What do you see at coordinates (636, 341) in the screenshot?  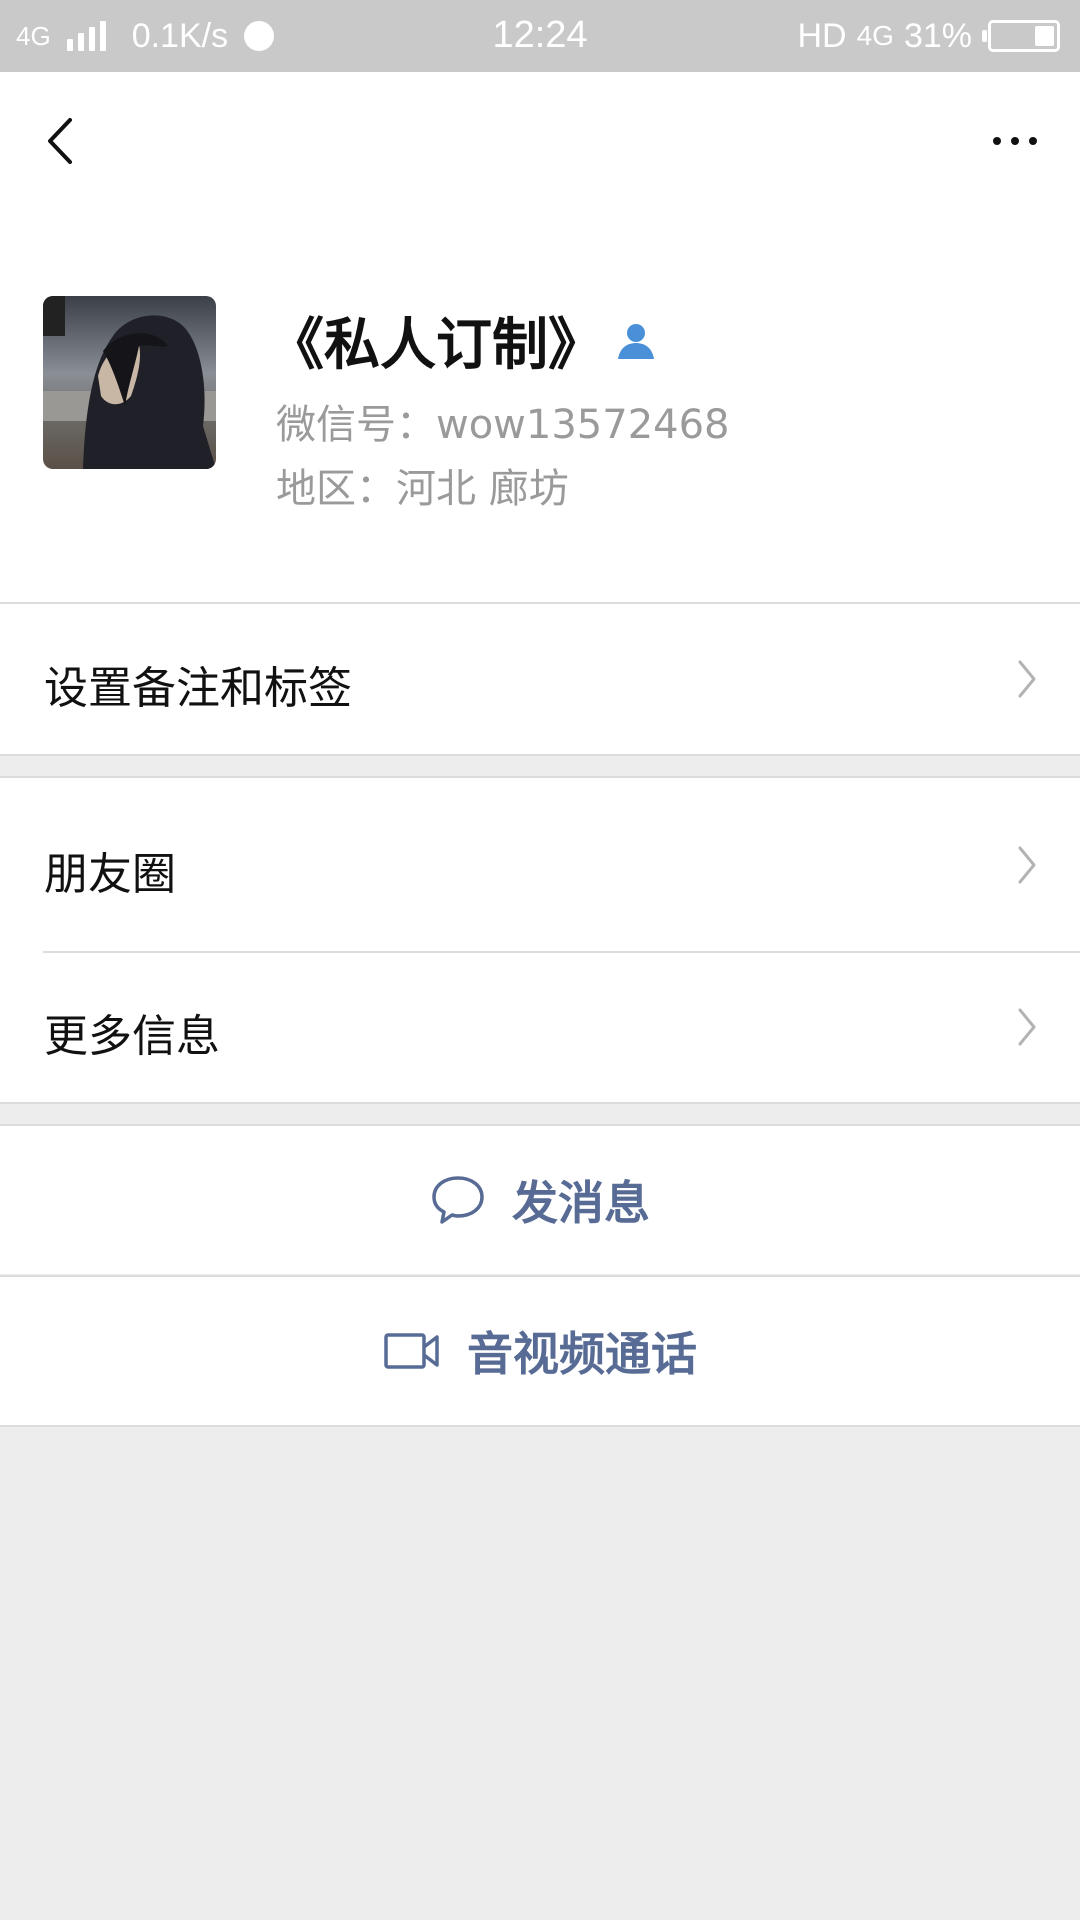 I see `contact-person-icon` at bounding box center [636, 341].